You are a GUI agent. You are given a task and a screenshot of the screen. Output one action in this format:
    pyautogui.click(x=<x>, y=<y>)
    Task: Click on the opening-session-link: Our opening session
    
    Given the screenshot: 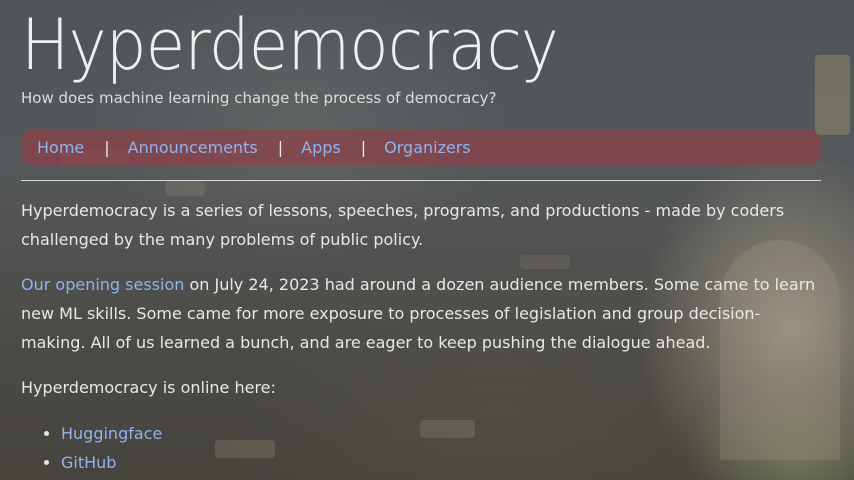 What is the action you would take?
    pyautogui.click(x=102, y=284)
    